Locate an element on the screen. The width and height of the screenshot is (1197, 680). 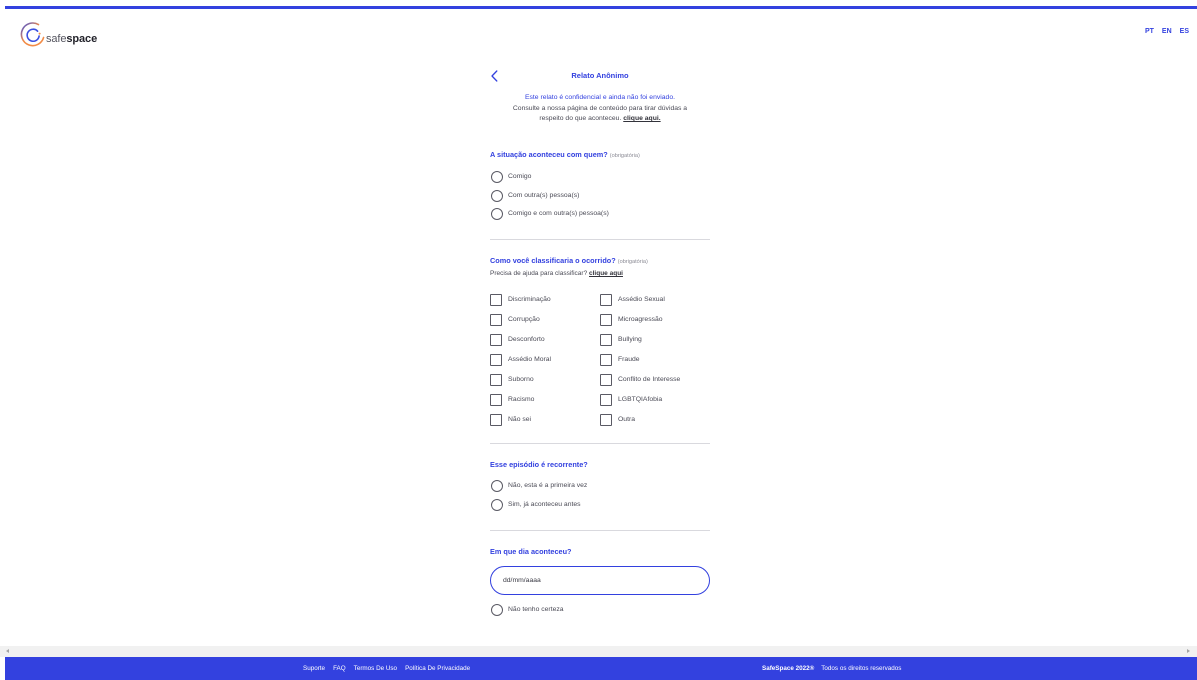
language-switcher: PT EN ES is located at coordinates (1167, 32).